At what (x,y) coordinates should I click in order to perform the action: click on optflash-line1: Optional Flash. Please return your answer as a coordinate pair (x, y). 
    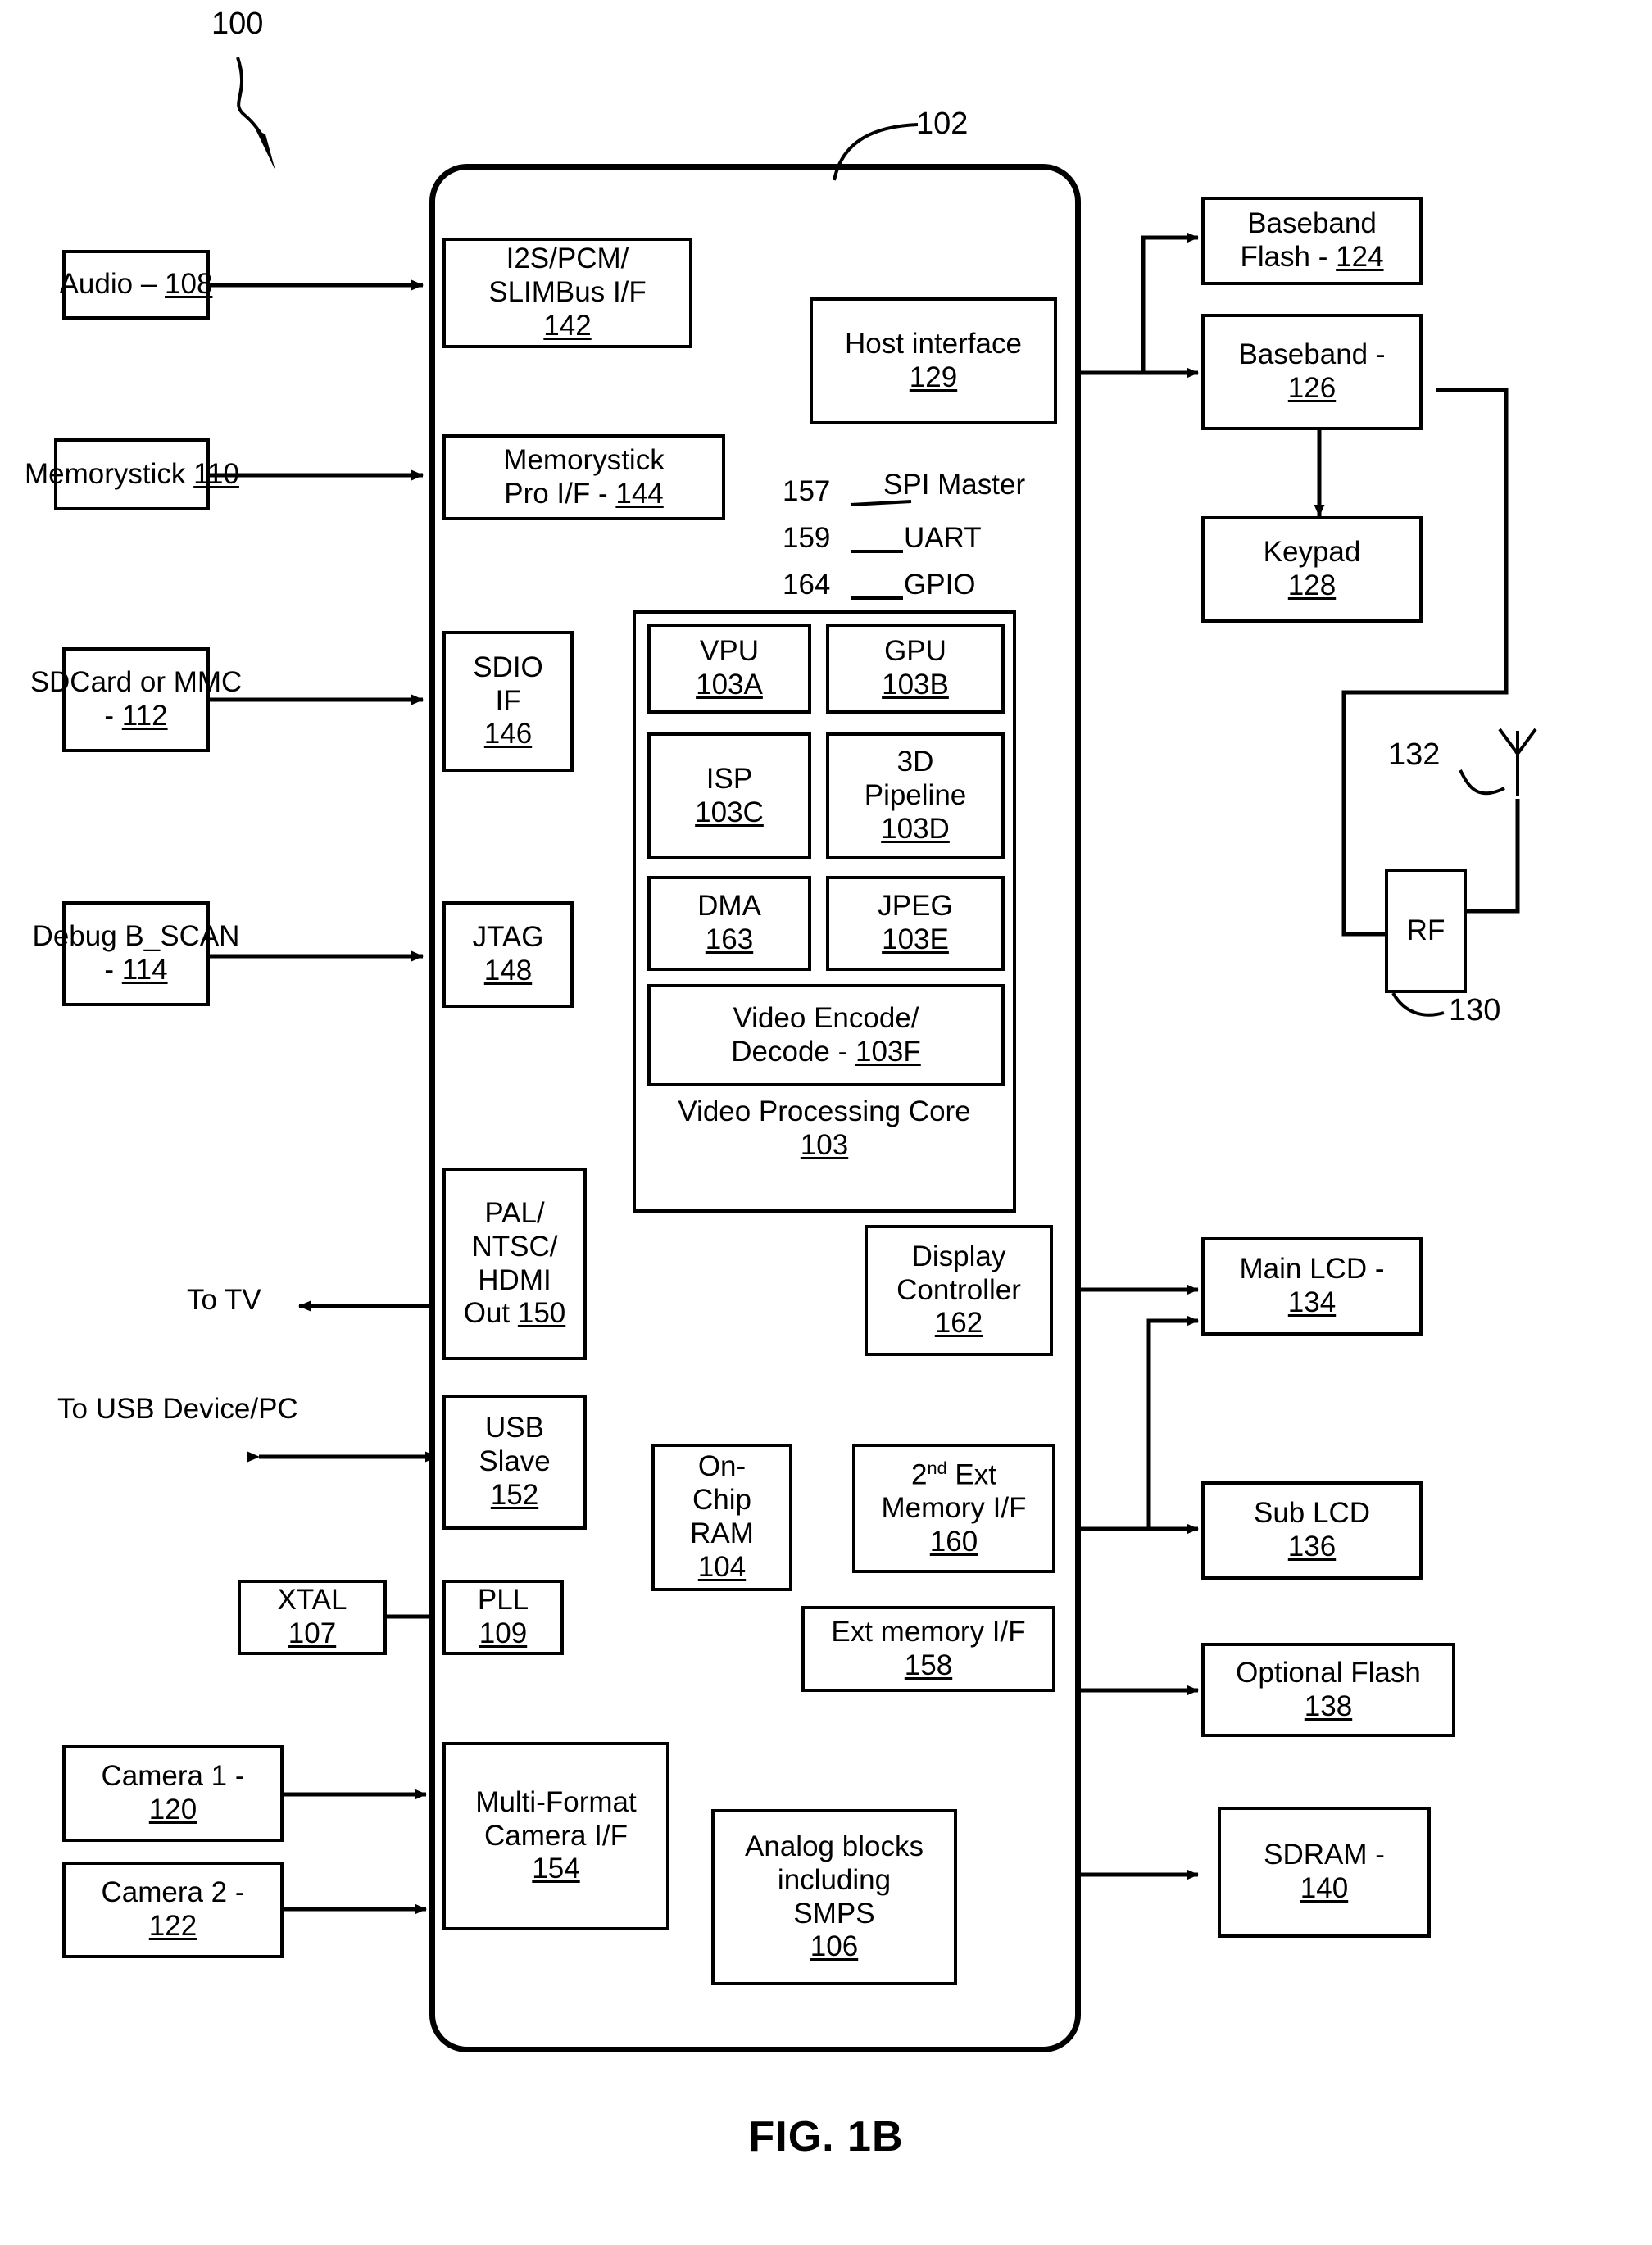
    Looking at the image, I should click on (1328, 1672).